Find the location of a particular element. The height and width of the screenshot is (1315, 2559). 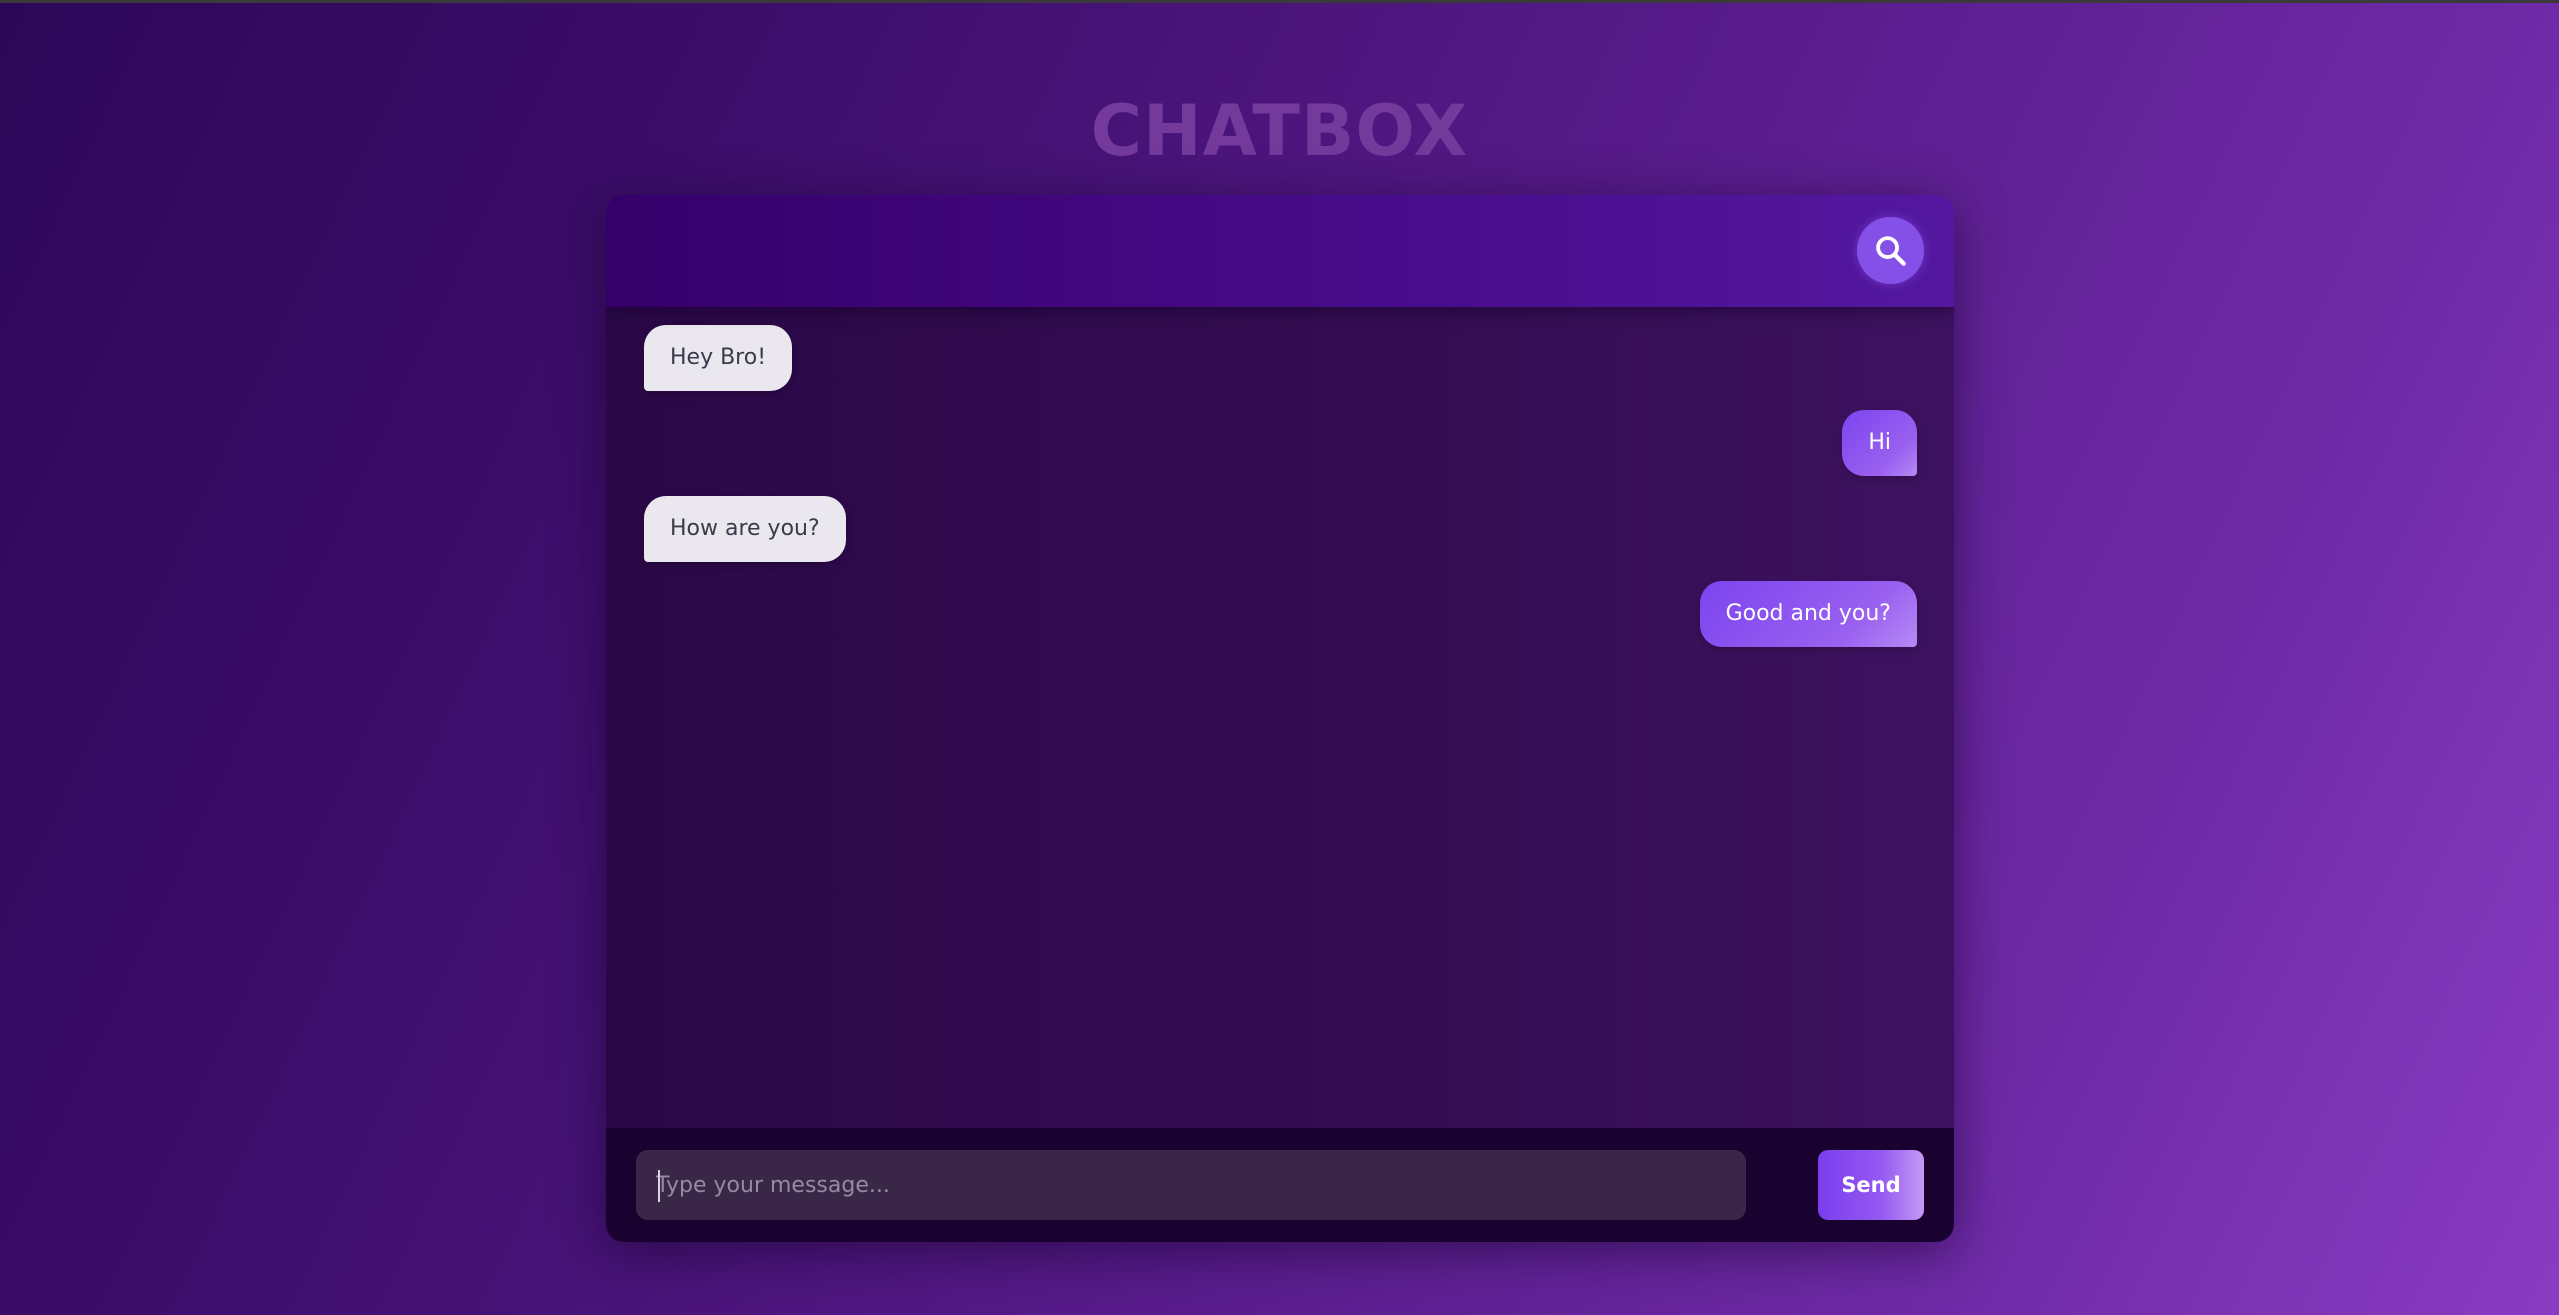

window-top-border is located at coordinates (1279, 1).